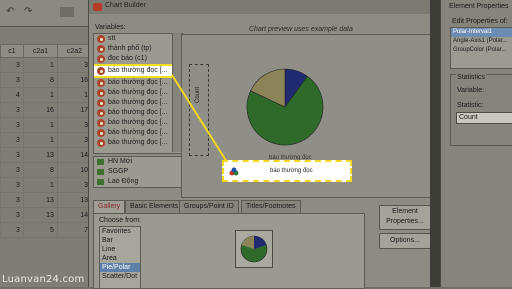 This screenshot has width=512, height=289. I want to click on property-item: Polar-Interval1, so click(481, 32).